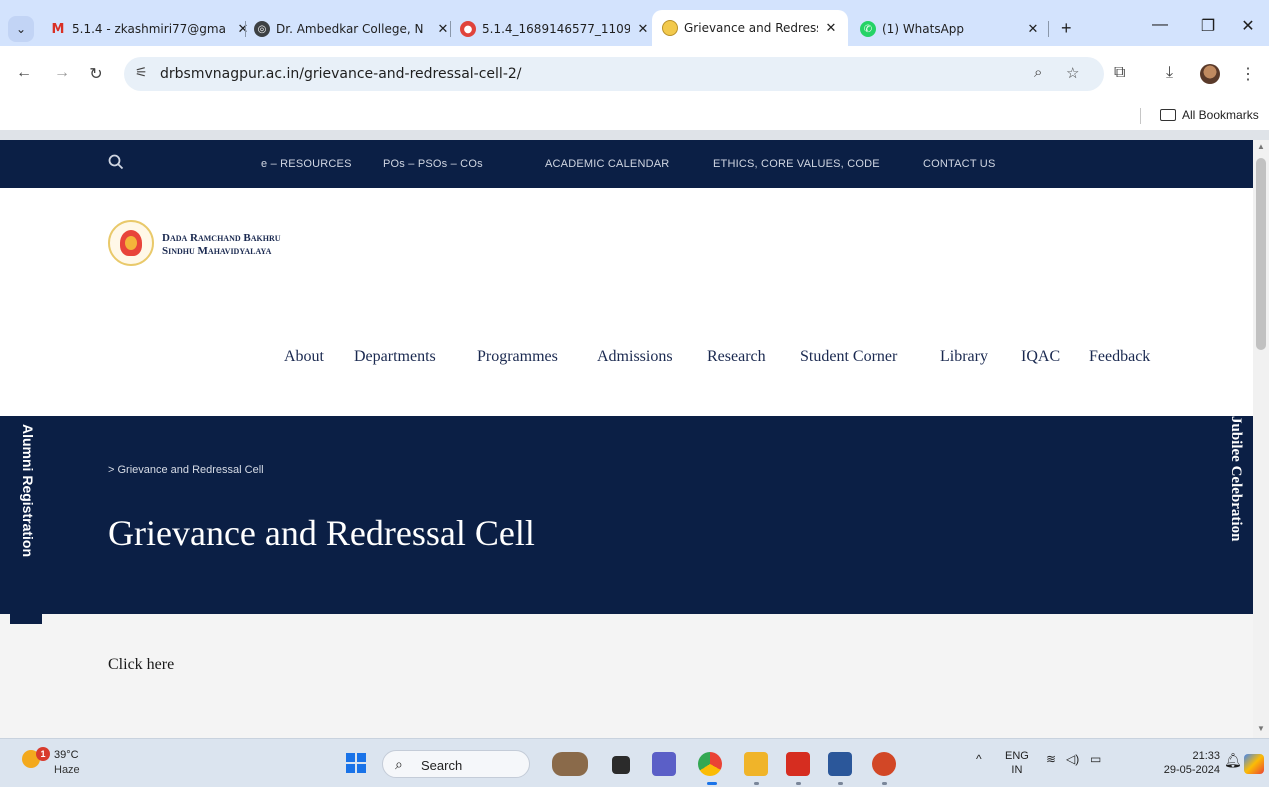 Image resolution: width=1269 pixels, height=787 pixels. I want to click on otter-widget-icon, so click(570, 764).